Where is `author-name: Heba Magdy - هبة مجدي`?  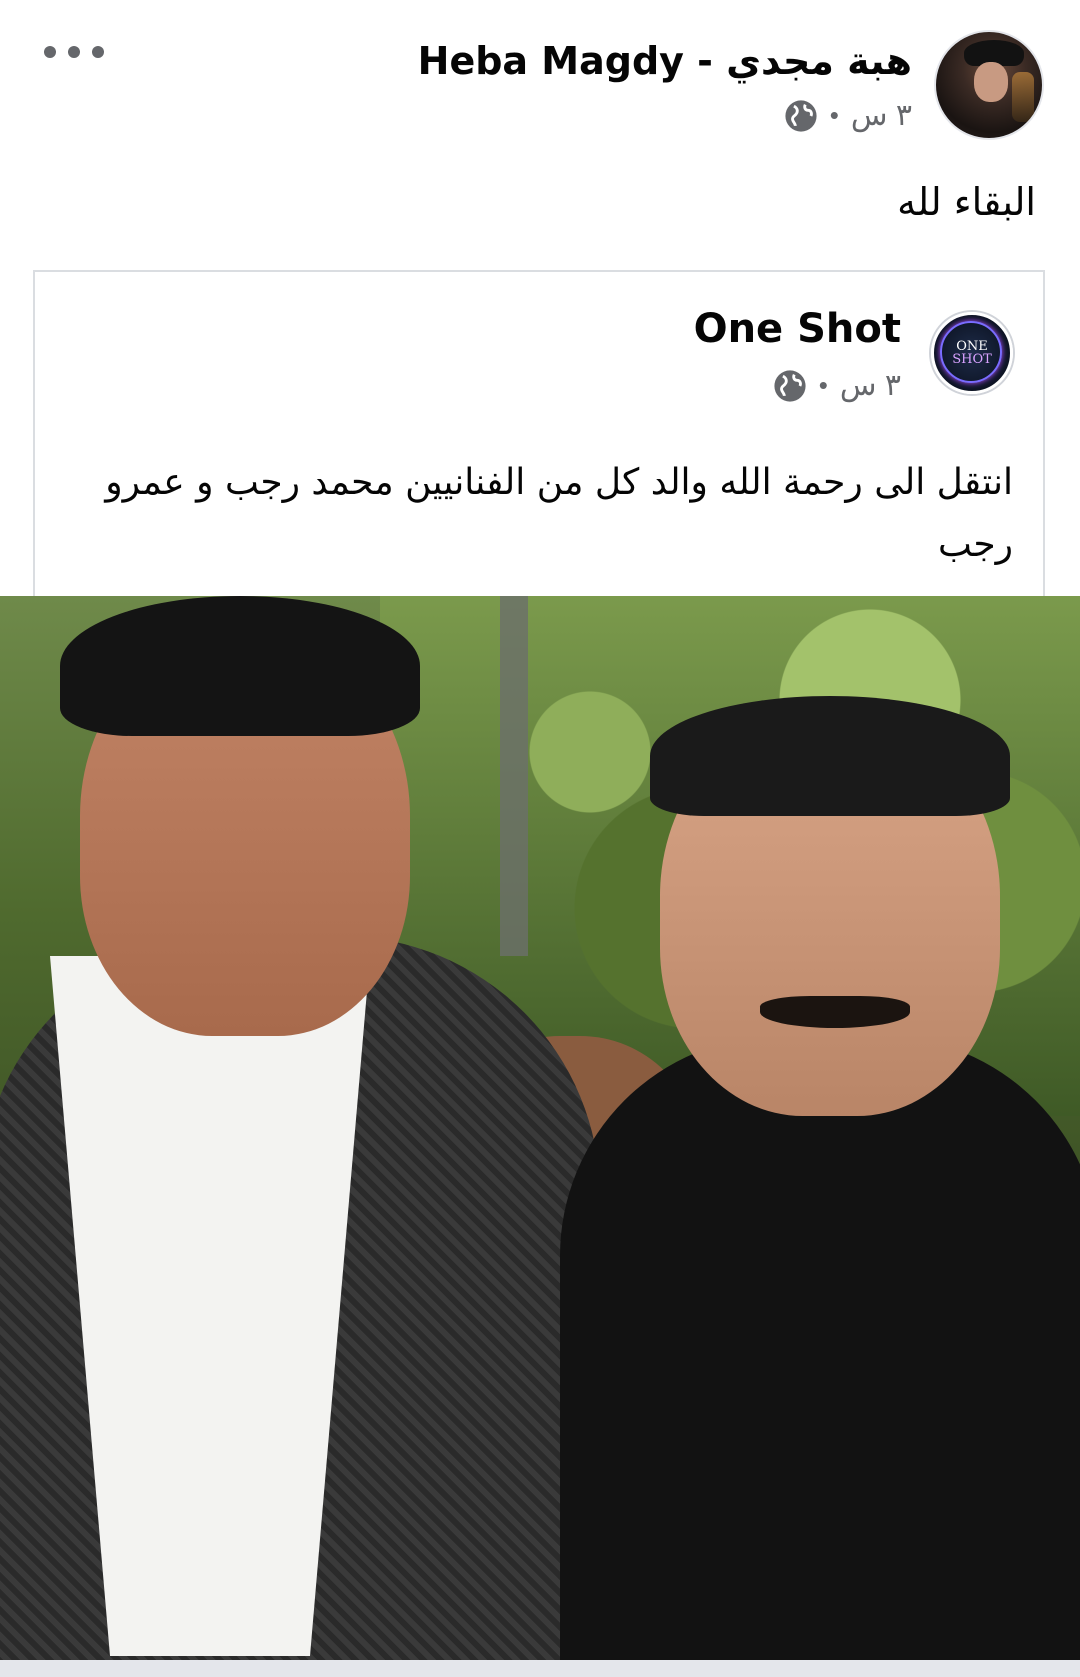
author-name: Heba Magdy - هبة مجدي is located at coordinates (665, 61).